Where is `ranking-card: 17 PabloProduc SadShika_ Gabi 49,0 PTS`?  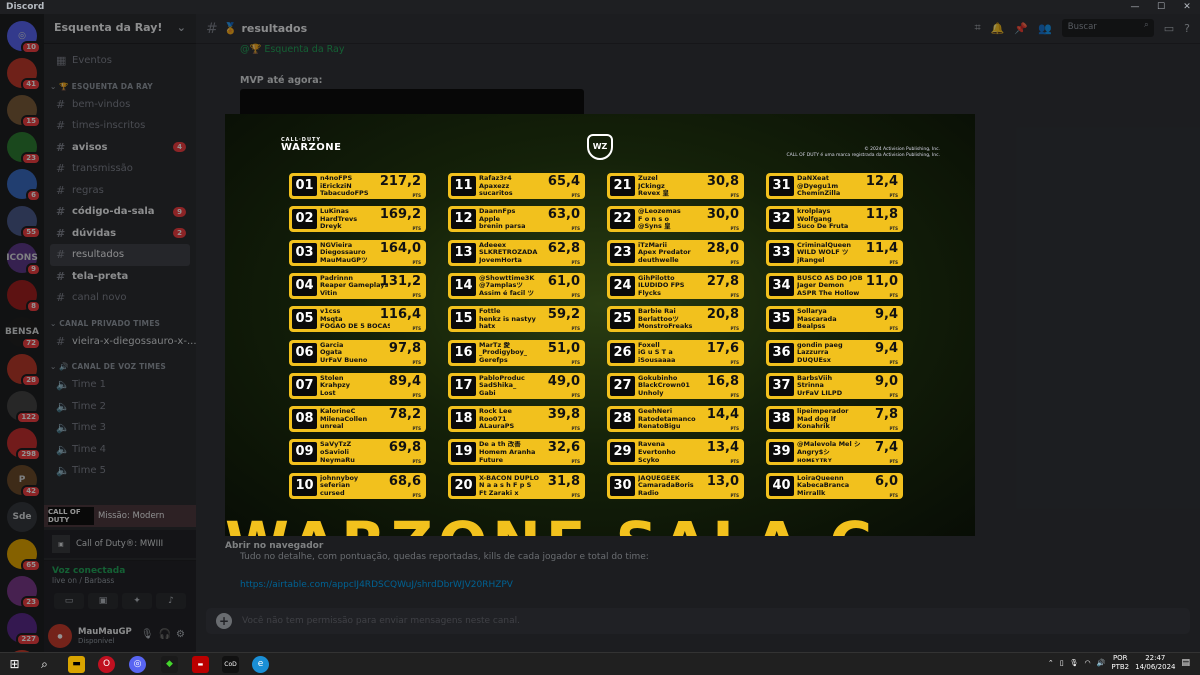 ranking-card: 17 PabloProduc SadShika_ Gabi 49,0 PTS is located at coordinates (516, 385).